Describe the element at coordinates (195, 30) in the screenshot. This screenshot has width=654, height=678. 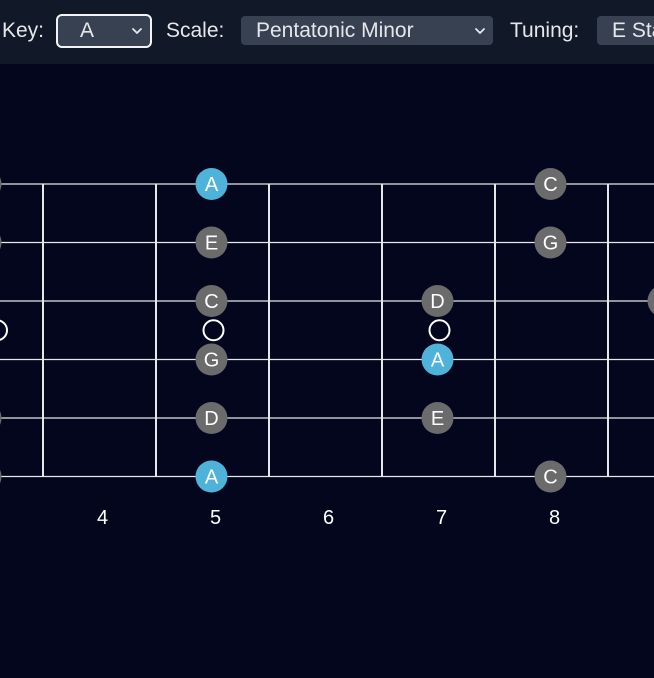
I see `scale-label: Scale:` at that location.